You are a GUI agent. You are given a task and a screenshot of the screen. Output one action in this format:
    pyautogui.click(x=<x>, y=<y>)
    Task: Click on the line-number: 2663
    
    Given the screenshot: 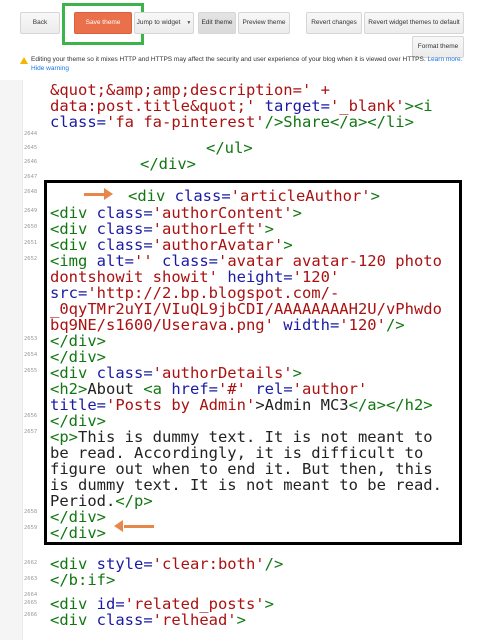 What is the action you would take?
    pyautogui.click(x=31, y=579)
    